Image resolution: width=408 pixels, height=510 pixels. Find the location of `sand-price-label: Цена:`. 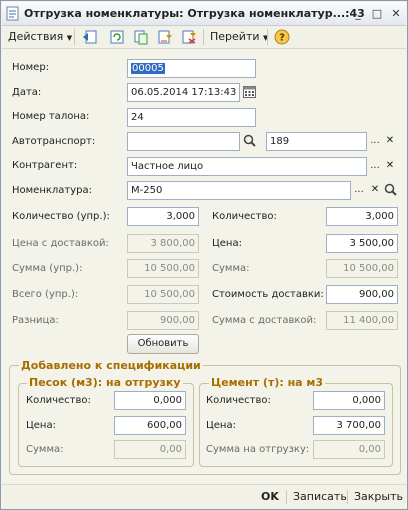

sand-price-label: Цена: is located at coordinates (41, 425).